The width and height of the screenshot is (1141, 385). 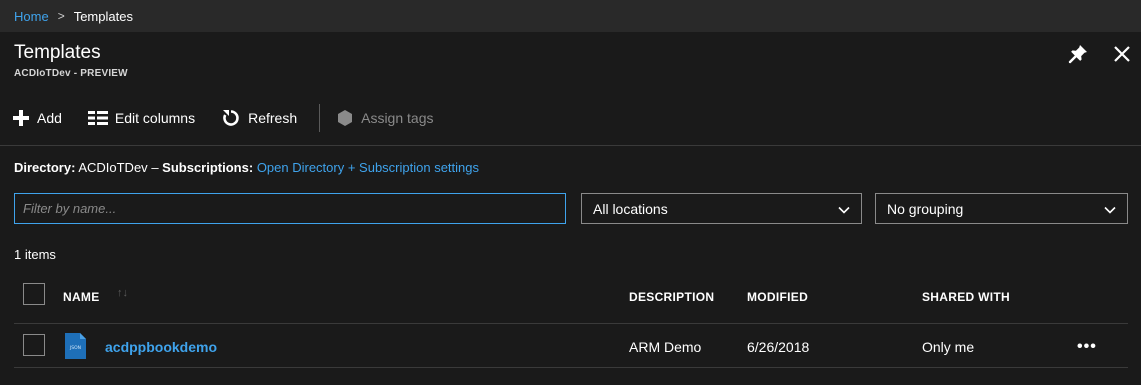 I want to click on directory-name: ACDIoTDev, so click(x=113, y=167).